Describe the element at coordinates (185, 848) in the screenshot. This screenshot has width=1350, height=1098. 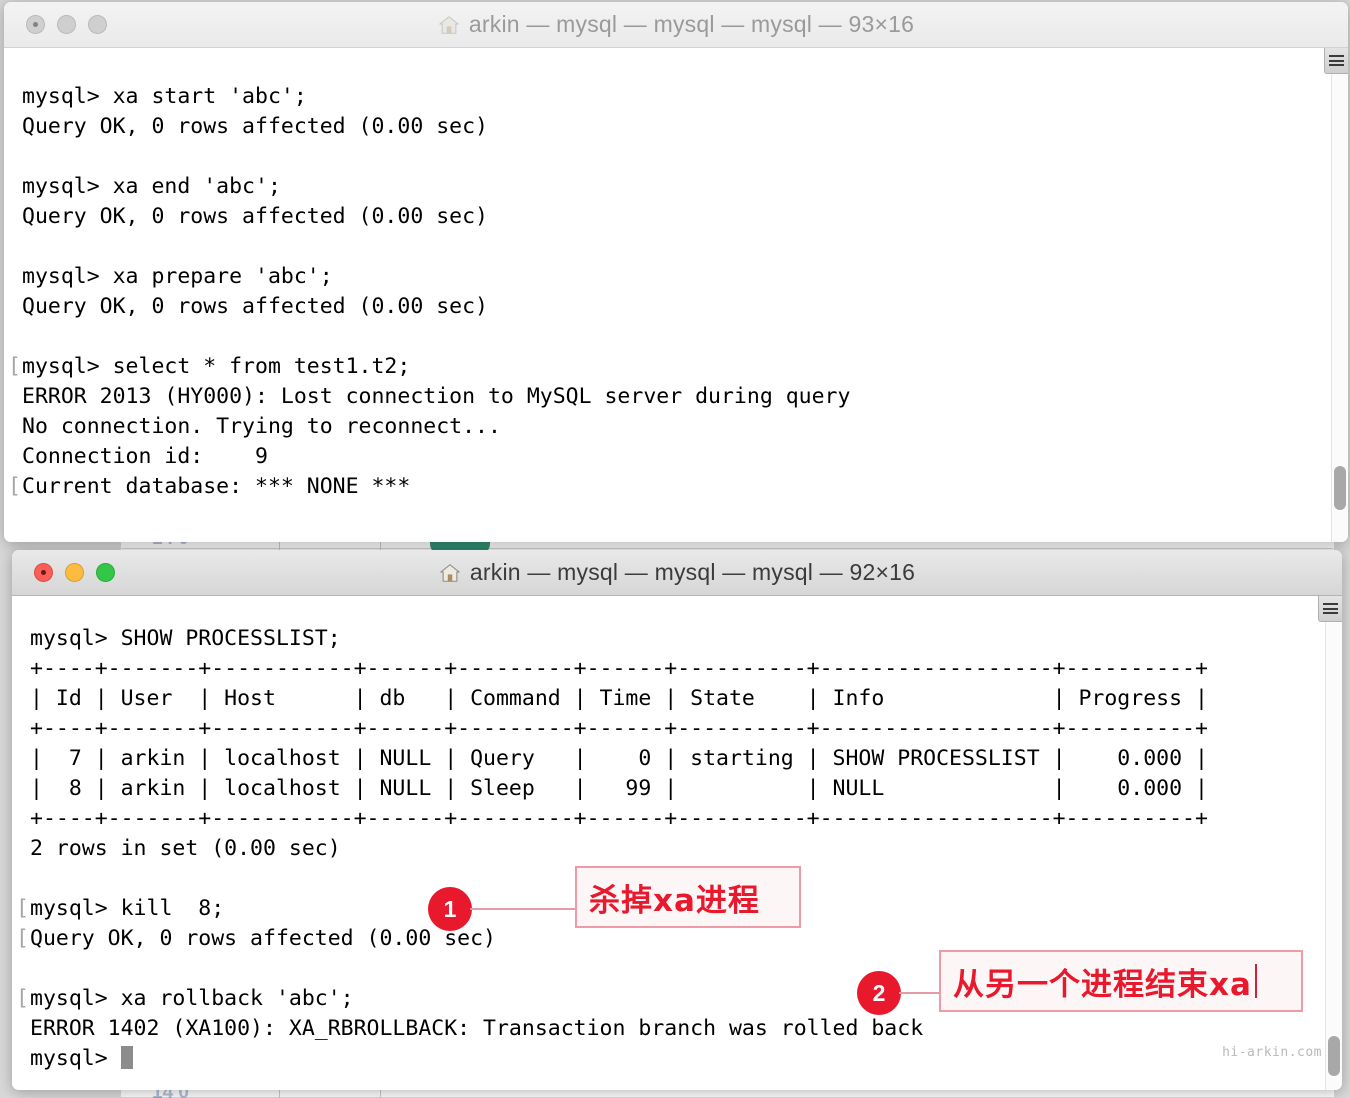
I see `terminal-line: 2 rows in set (0.00 sec)` at that location.